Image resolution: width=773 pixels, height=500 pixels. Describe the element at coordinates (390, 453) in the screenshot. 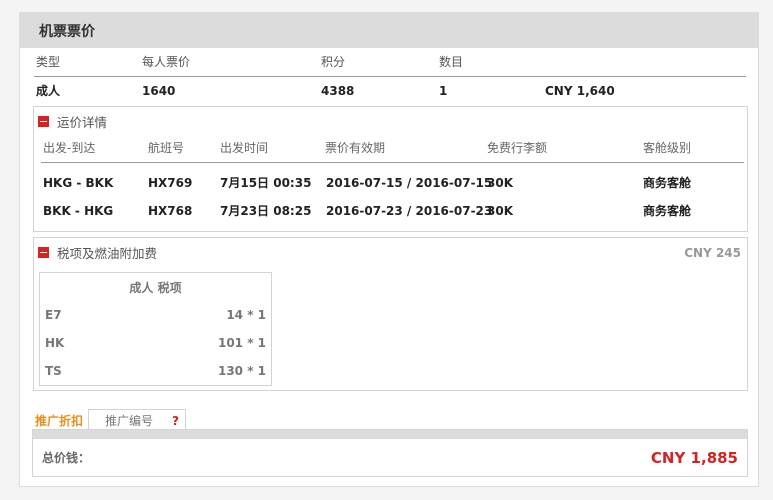

I see `total-section: 总价钱： CNY 1,885` at that location.